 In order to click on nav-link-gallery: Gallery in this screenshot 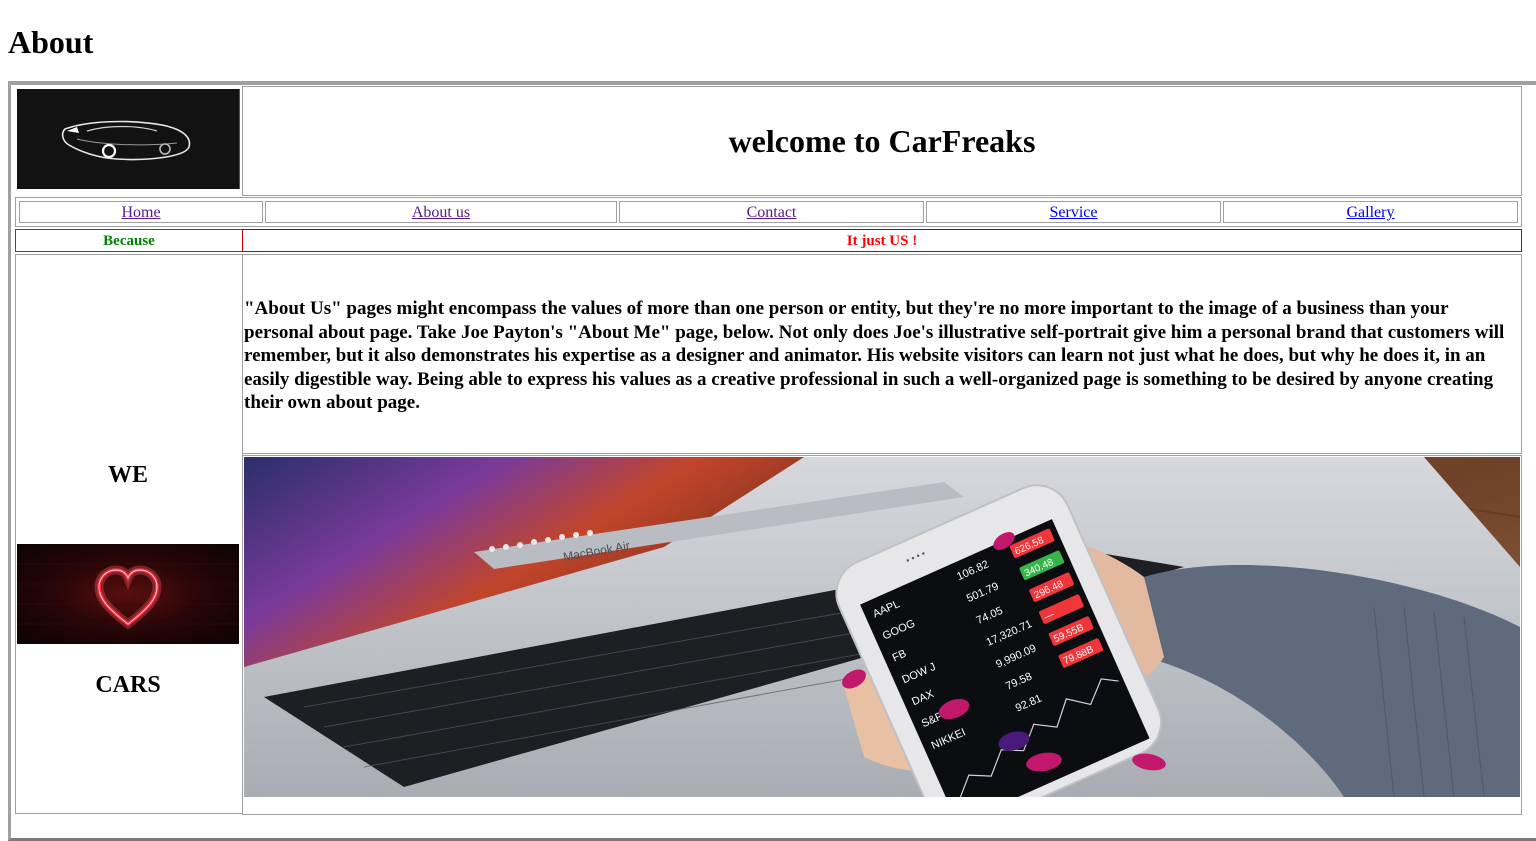, I will do `click(1371, 212)`.